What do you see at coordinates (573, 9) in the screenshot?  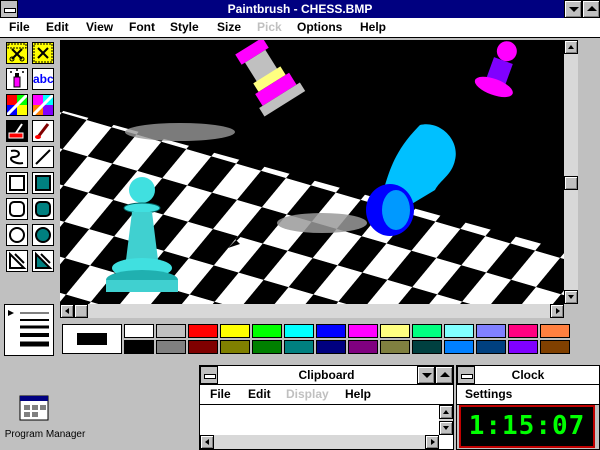 I see `minimize-button` at bounding box center [573, 9].